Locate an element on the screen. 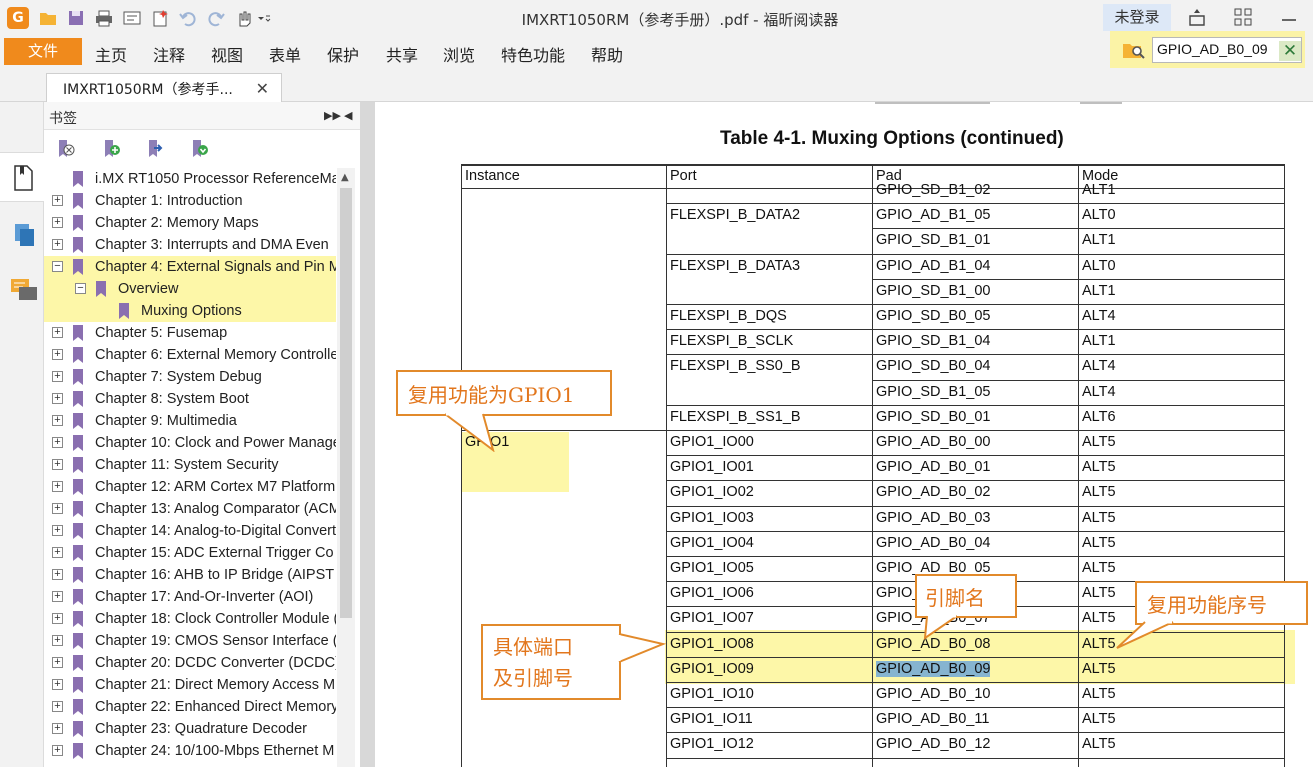 The width and height of the screenshot is (1313, 767). app-logo-icon: G is located at coordinates (18, 18).